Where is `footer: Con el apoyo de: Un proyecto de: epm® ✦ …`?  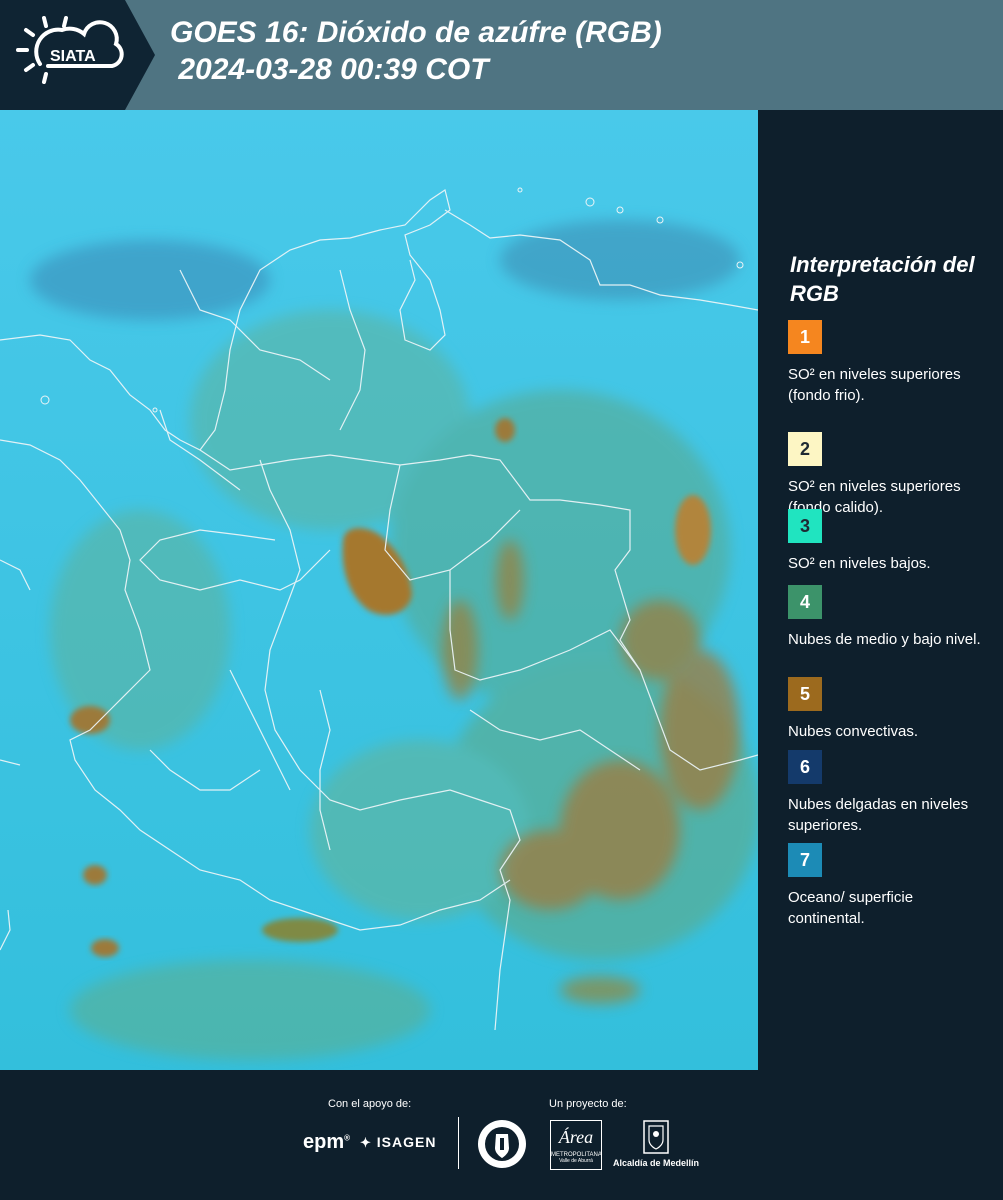
footer: Con el apoyo de: Un proyecto de: epm® ✦ … is located at coordinates (501, 1135).